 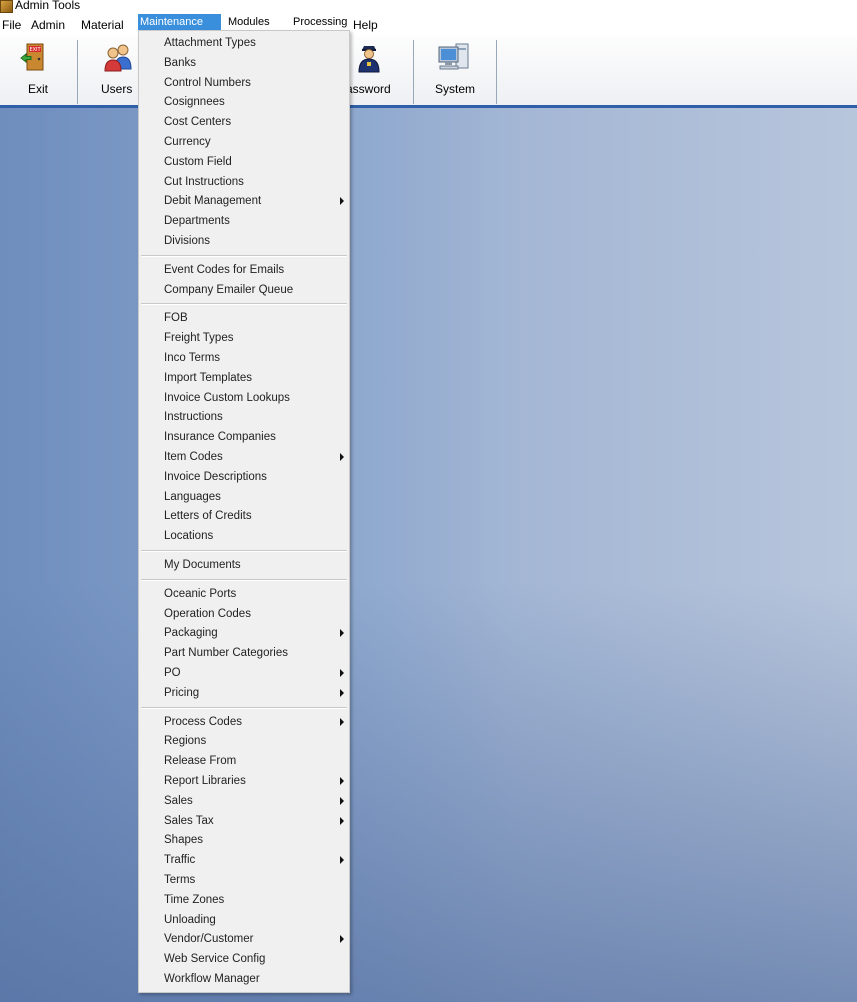 What do you see at coordinates (102, 25) in the screenshot?
I see `menu-material: Material` at bounding box center [102, 25].